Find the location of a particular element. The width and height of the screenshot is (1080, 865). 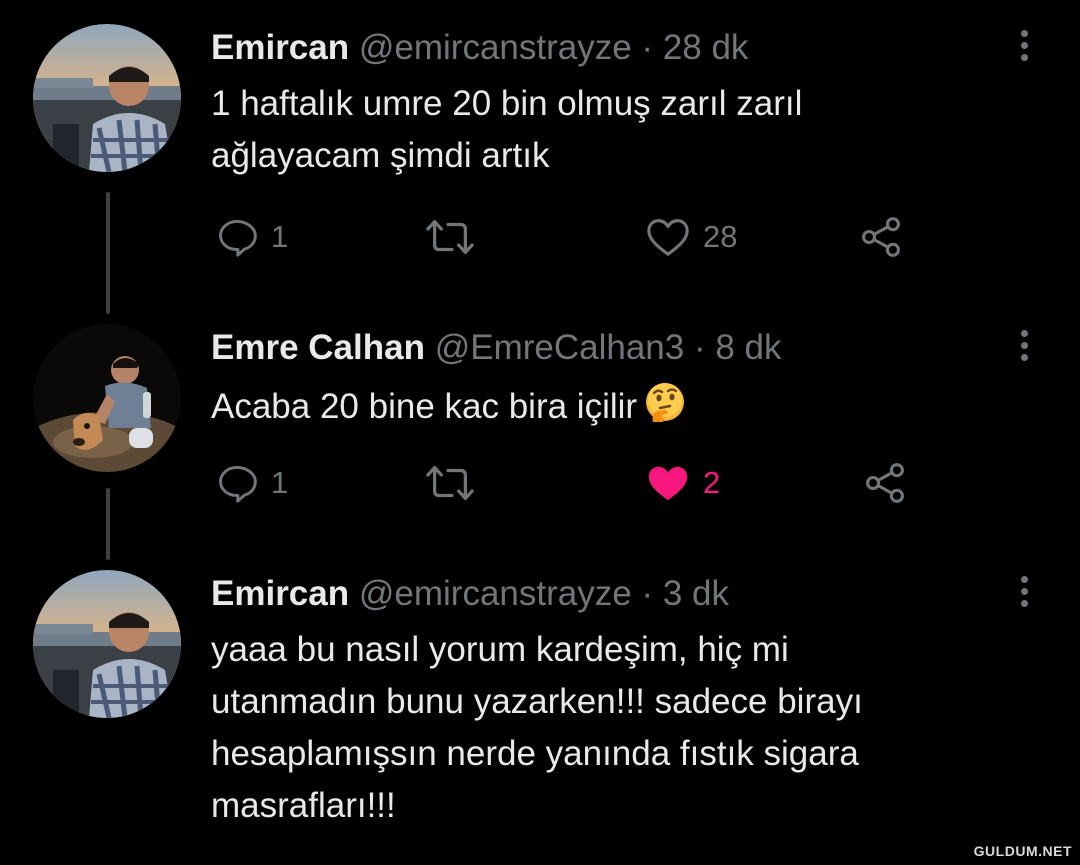

like-button: 28 is located at coordinates (691, 237).